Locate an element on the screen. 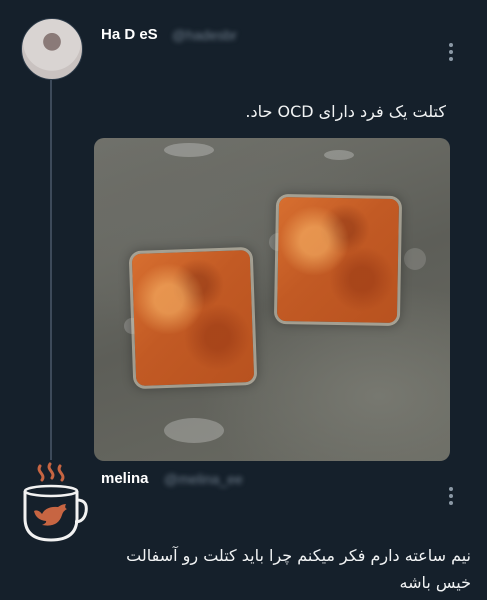 Image resolution: width=487 pixels, height=600 pixels. display-name: melina is located at coordinates (125, 478).